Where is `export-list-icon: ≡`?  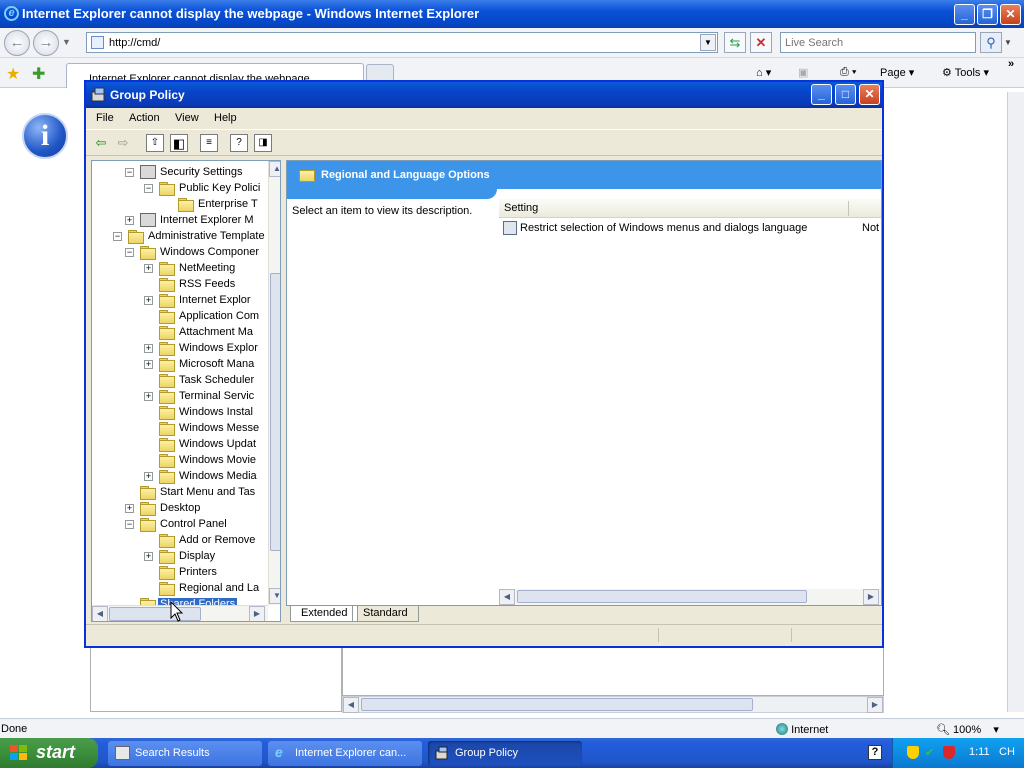
export-list-icon: ≡ is located at coordinates (209, 143).